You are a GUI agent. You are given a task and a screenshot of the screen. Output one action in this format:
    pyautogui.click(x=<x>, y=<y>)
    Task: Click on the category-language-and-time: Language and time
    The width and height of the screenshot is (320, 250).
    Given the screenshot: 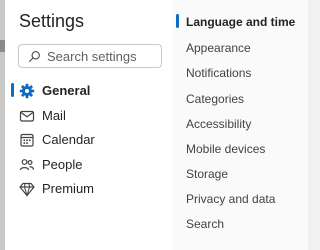 What is the action you would take?
    pyautogui.click(x=240, y=22)
    